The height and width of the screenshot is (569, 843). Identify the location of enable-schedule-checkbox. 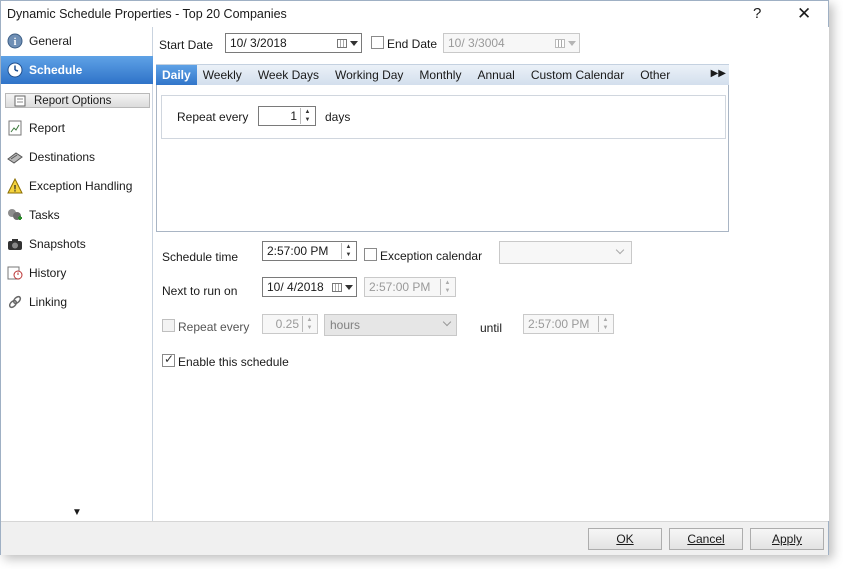
(168, 359).